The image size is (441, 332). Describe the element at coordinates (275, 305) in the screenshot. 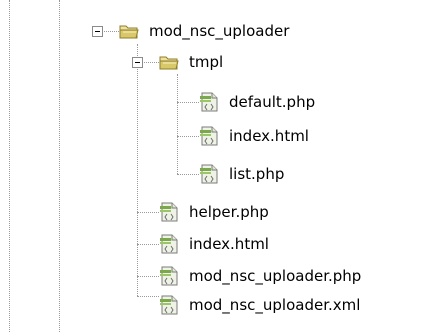

I see `tree-node-label: mod_nsc_uploader.xml` at that location.